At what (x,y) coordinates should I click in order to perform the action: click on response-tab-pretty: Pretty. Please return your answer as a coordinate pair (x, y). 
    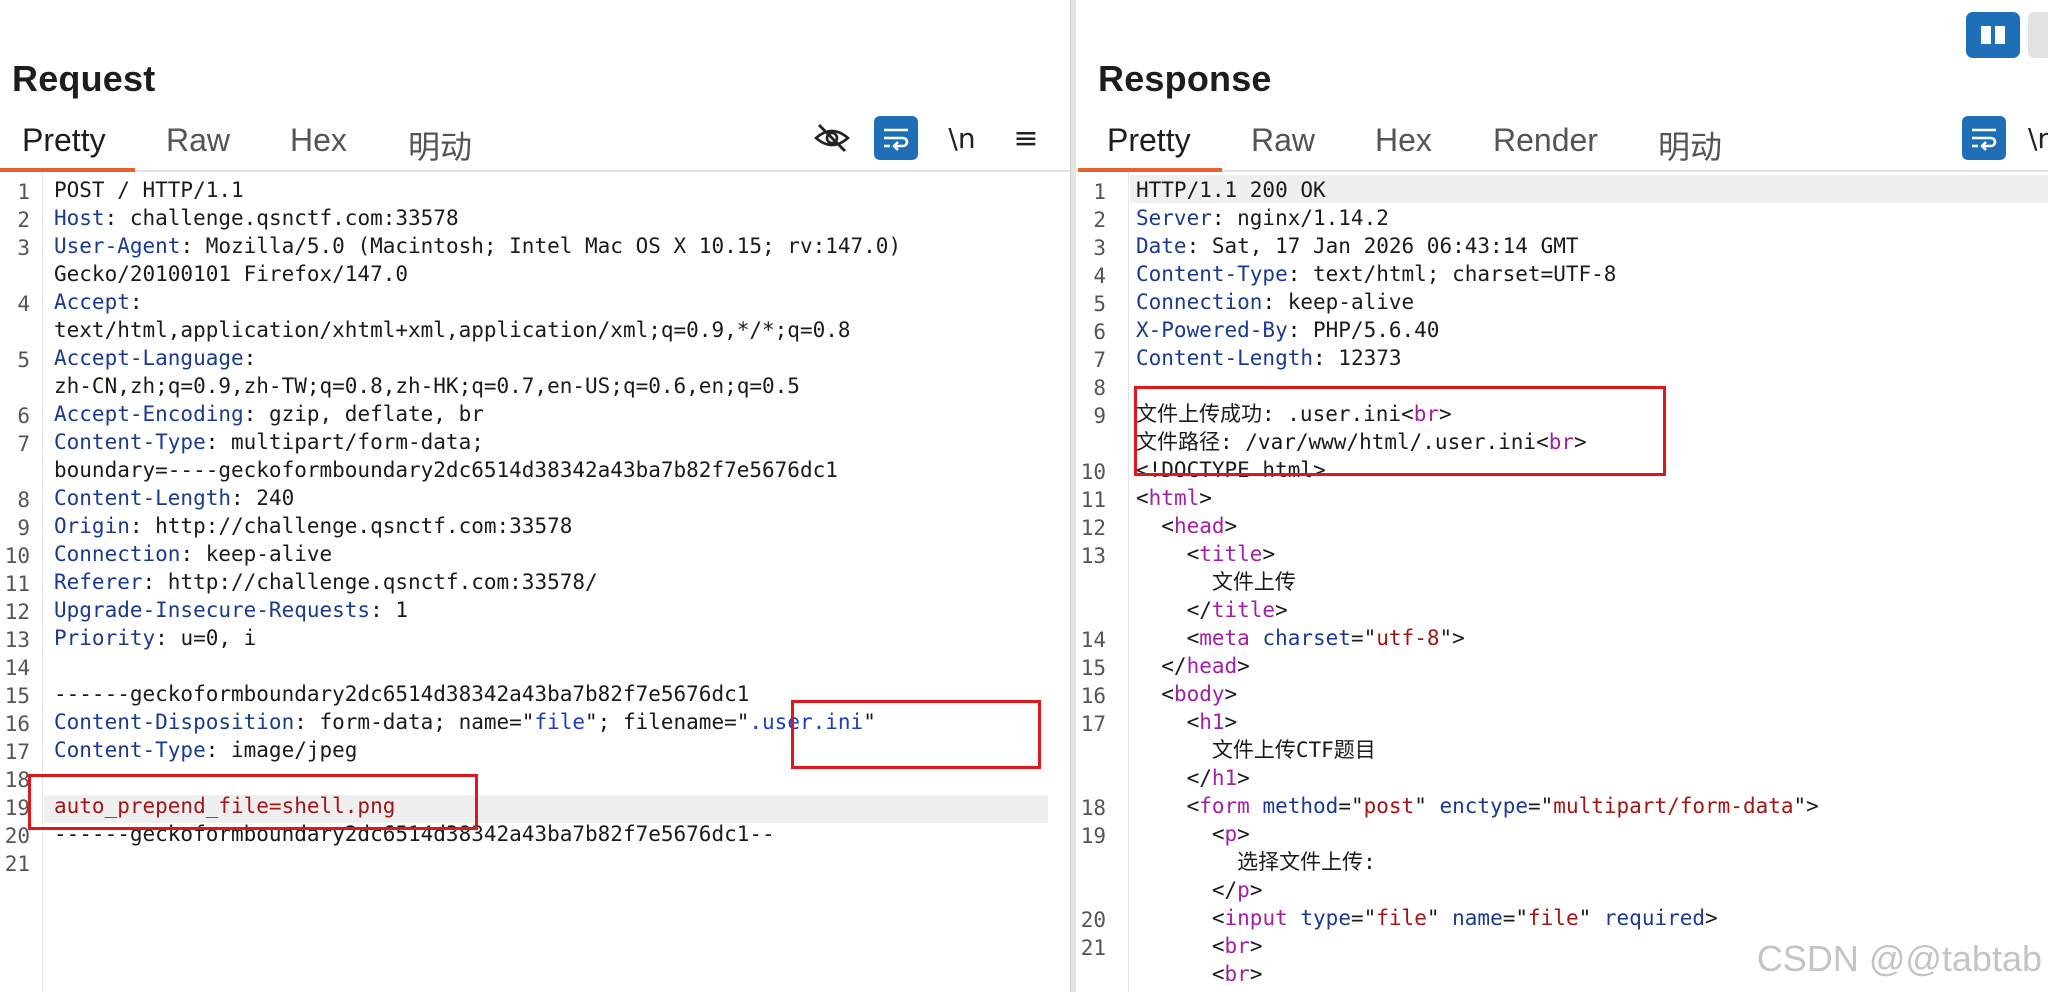
    Looking at the image, I should click on (1149, 140).